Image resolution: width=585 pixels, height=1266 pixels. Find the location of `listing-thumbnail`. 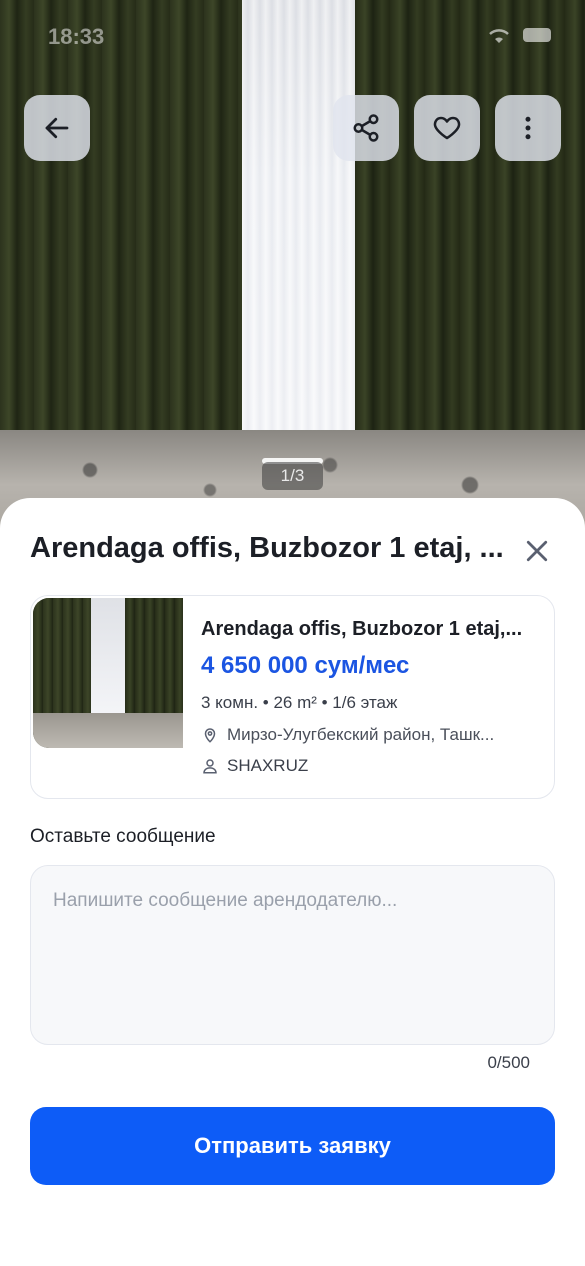

listing-thumbnail is located at coordinates (108, 673).